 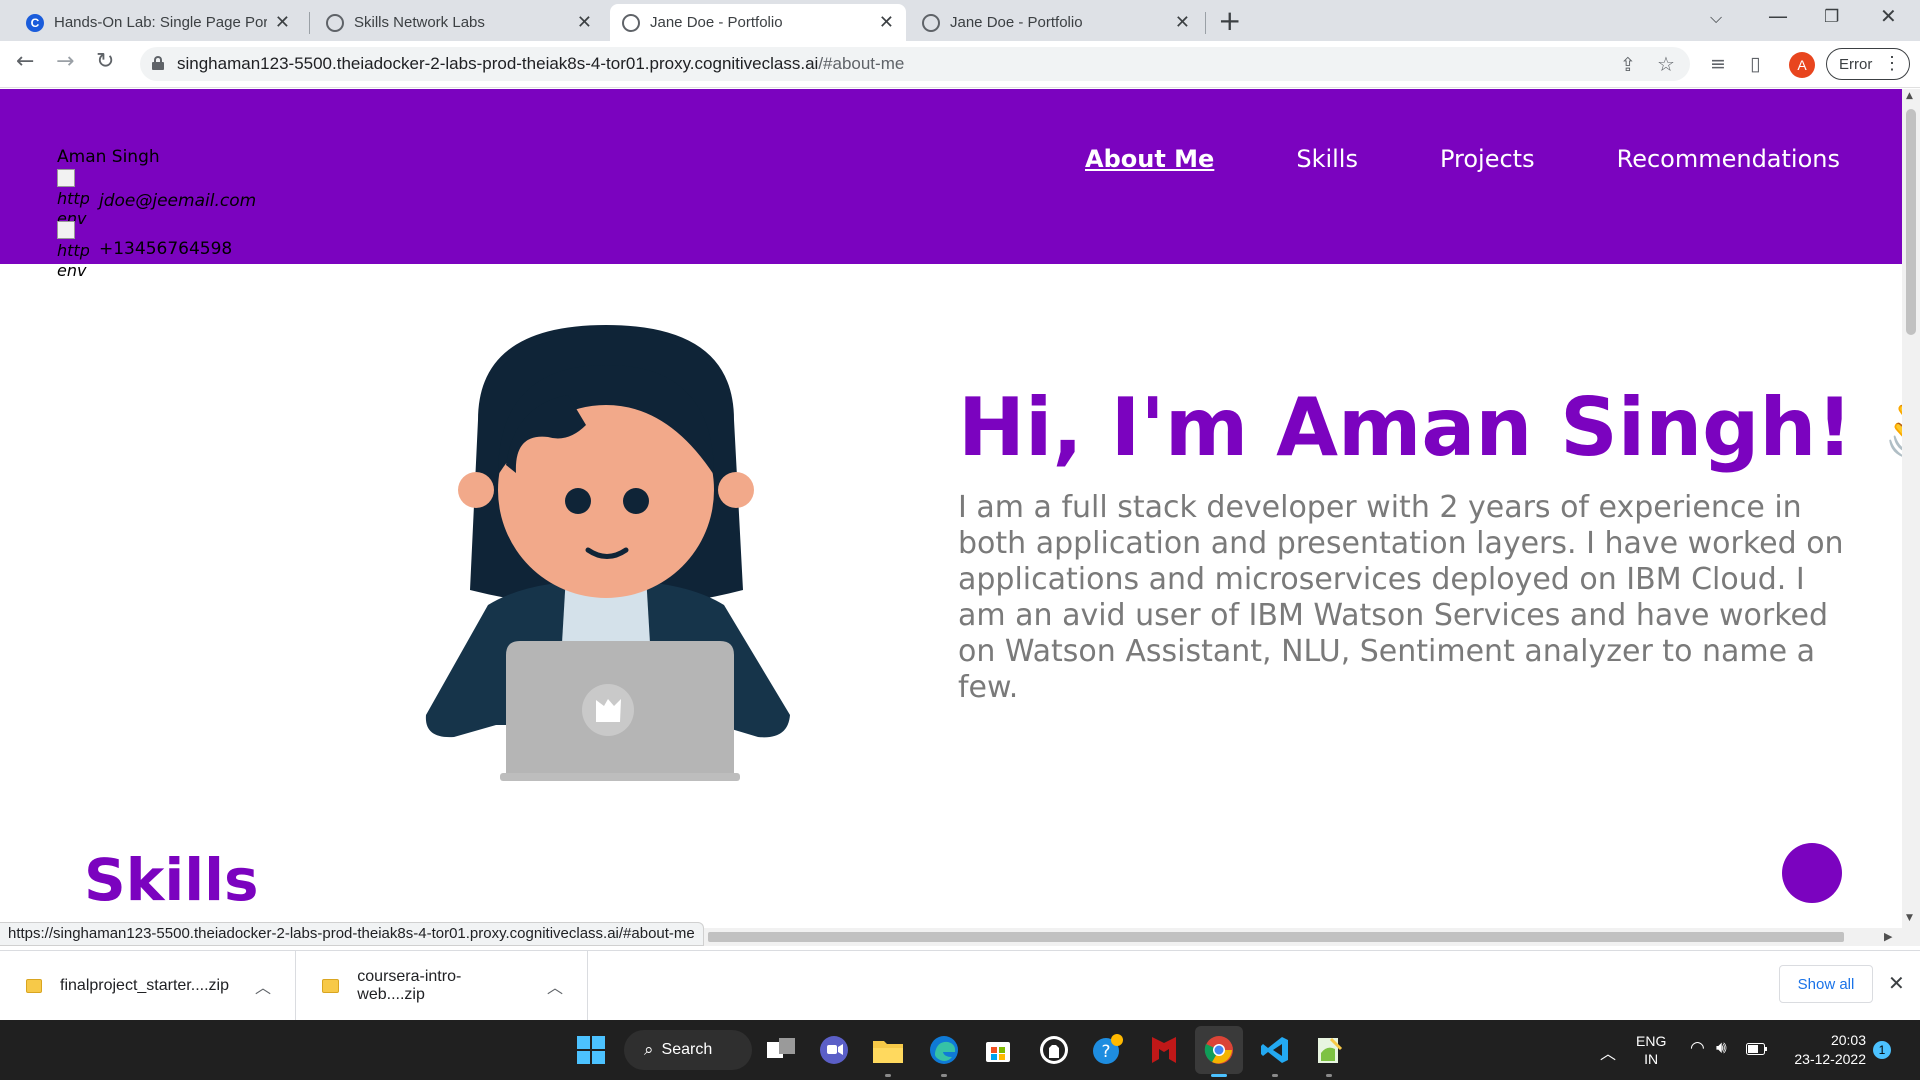 I want to click on tab-search-chevron-icon: ⌵, so click(x=1716, y=18).